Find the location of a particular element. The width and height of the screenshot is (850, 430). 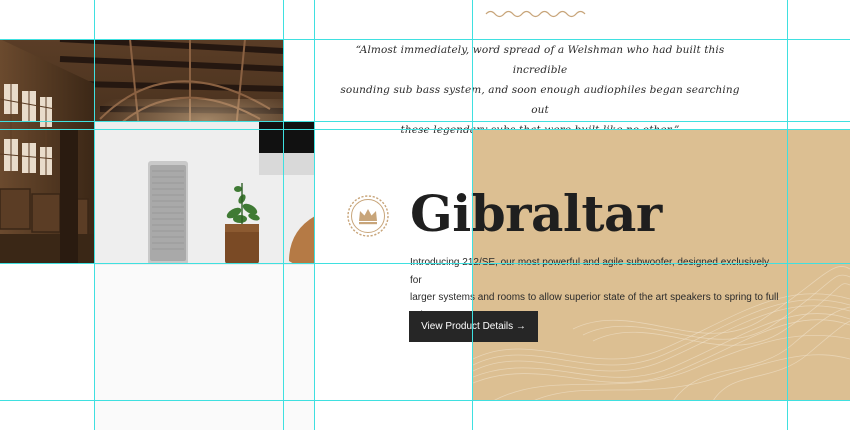

view-product-details-button: View Product Details → is located at coordinates (473, 326).